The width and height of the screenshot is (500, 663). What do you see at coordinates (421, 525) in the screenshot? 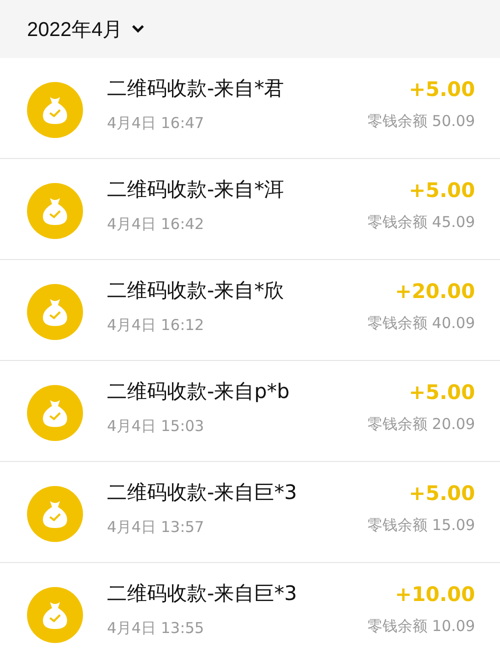
I see `balance-text: 零钱余额 15.09` at bounding box center [421, 525].